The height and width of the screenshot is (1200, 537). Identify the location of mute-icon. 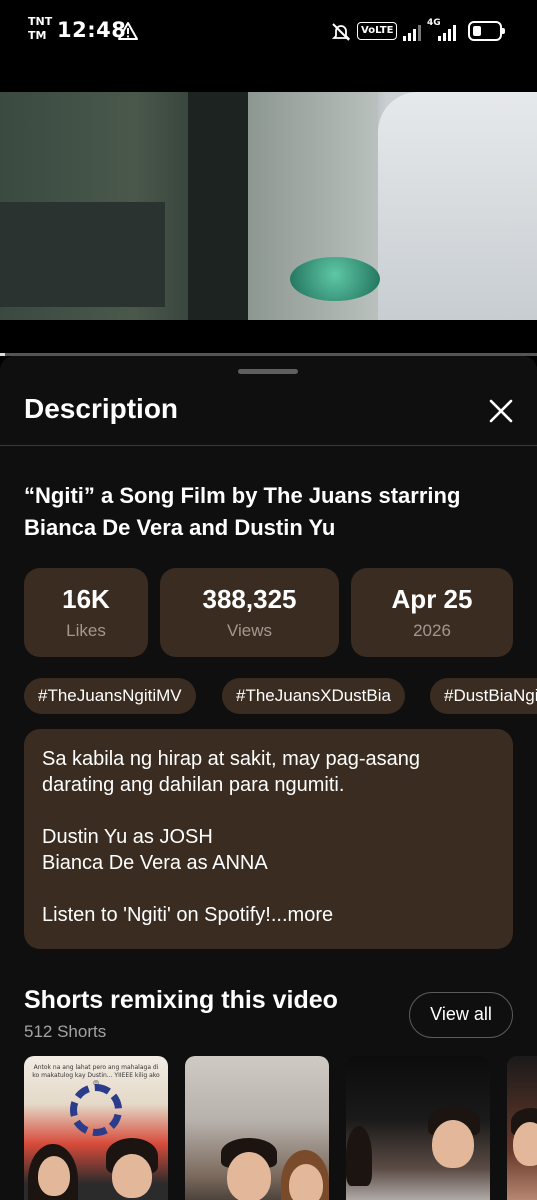
(341, 32).